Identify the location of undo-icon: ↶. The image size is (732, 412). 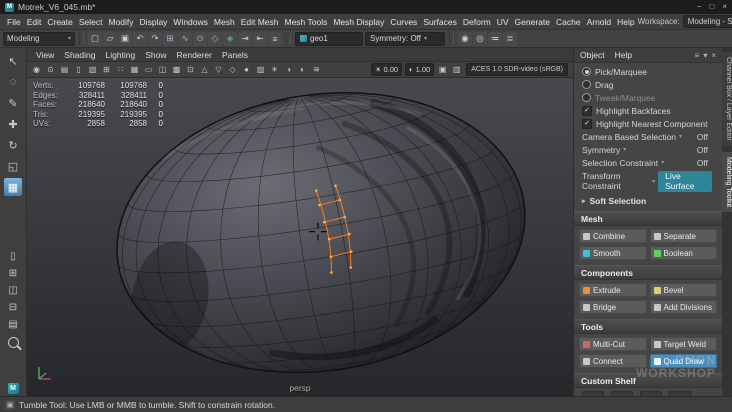
(140, 38).